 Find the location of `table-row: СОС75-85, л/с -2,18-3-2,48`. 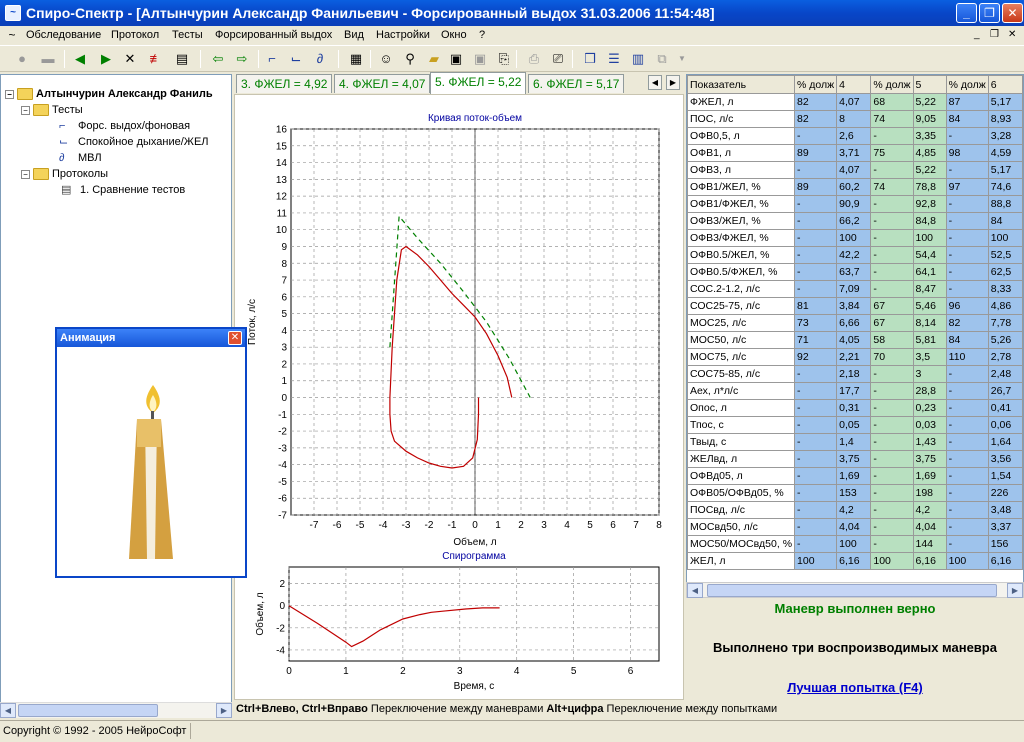

table-row: СОС75-85, л/с -2,18-3-2,48 is located at coordinates (855, 374).